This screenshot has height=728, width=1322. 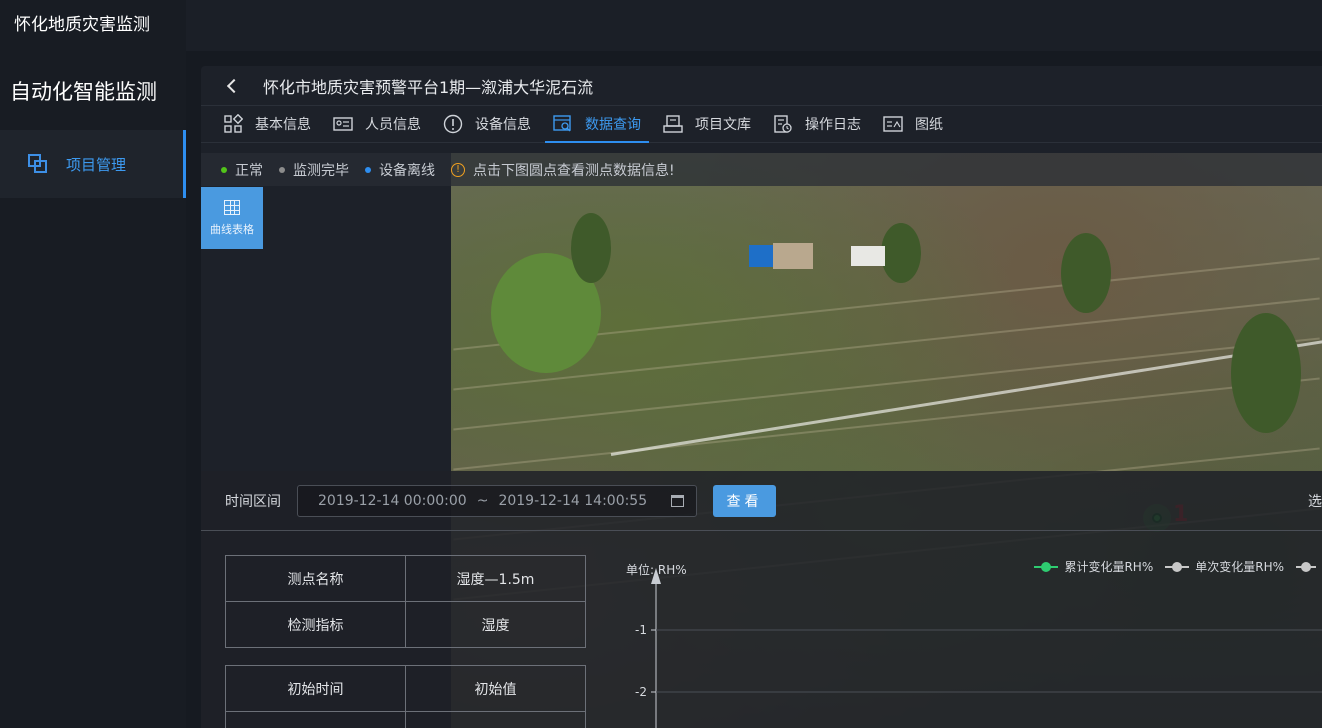 What do you see at coordinates (656, 576) in the screenshot?
I see `y-axis-arrow-icon` at bounding box center [656, 576].